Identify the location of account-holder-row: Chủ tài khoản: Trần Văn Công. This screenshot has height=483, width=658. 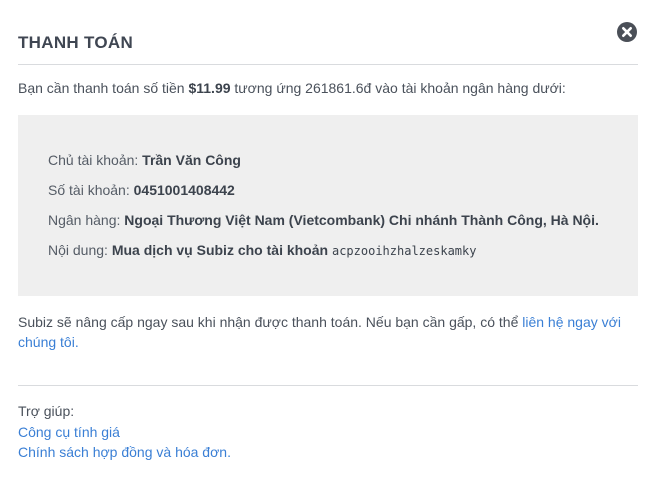
(144, 160).